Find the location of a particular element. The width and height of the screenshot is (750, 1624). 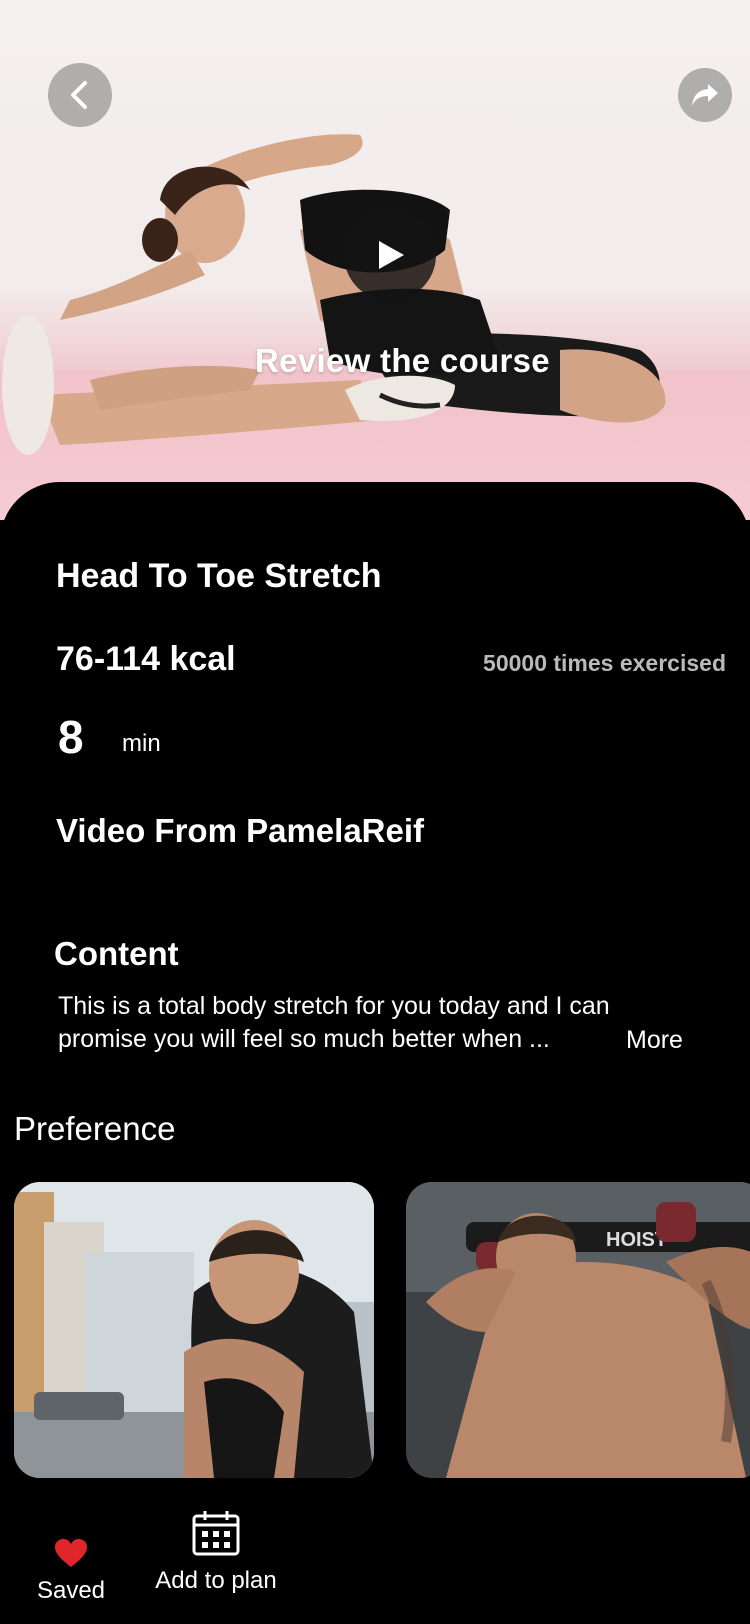

add-to-plan-button: Add to plan is located at coordinates (216, 1552).